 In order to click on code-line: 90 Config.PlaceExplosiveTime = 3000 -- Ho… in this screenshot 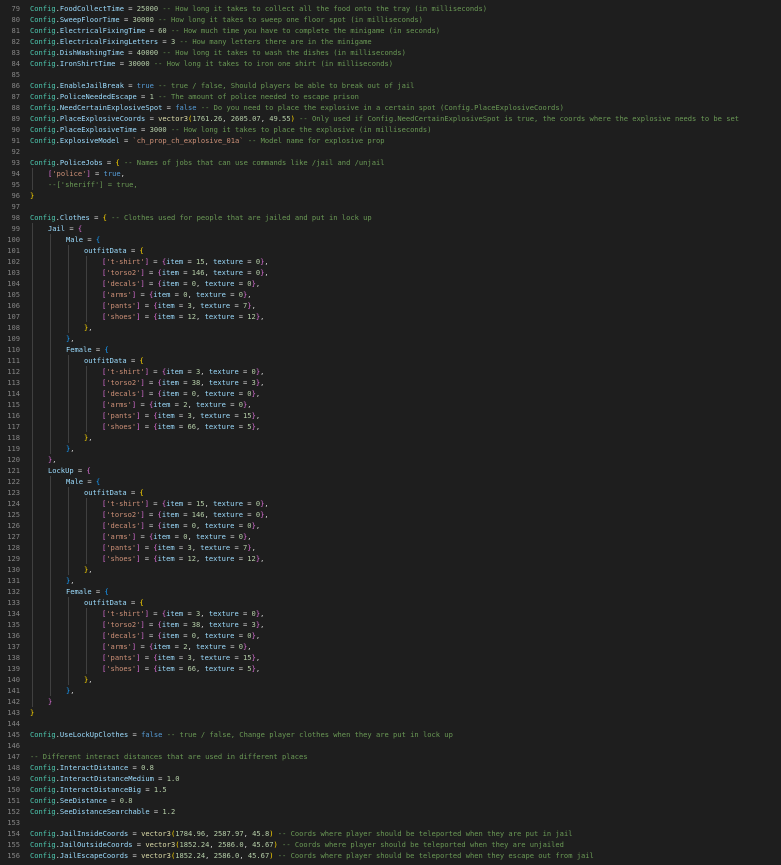, I will do `click(390, 129)`.